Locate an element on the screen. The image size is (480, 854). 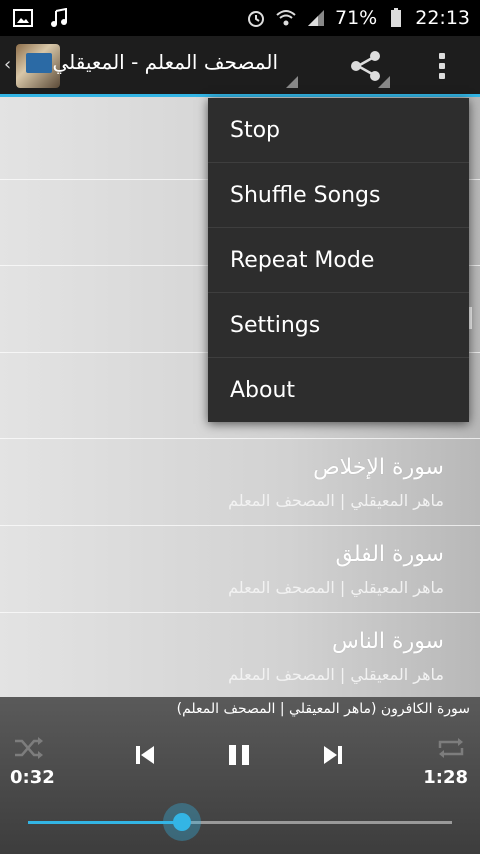
list-item: سورة الفلق ماهر المعيقلي | المصحف المعلم is located at coordinates (240, 569).